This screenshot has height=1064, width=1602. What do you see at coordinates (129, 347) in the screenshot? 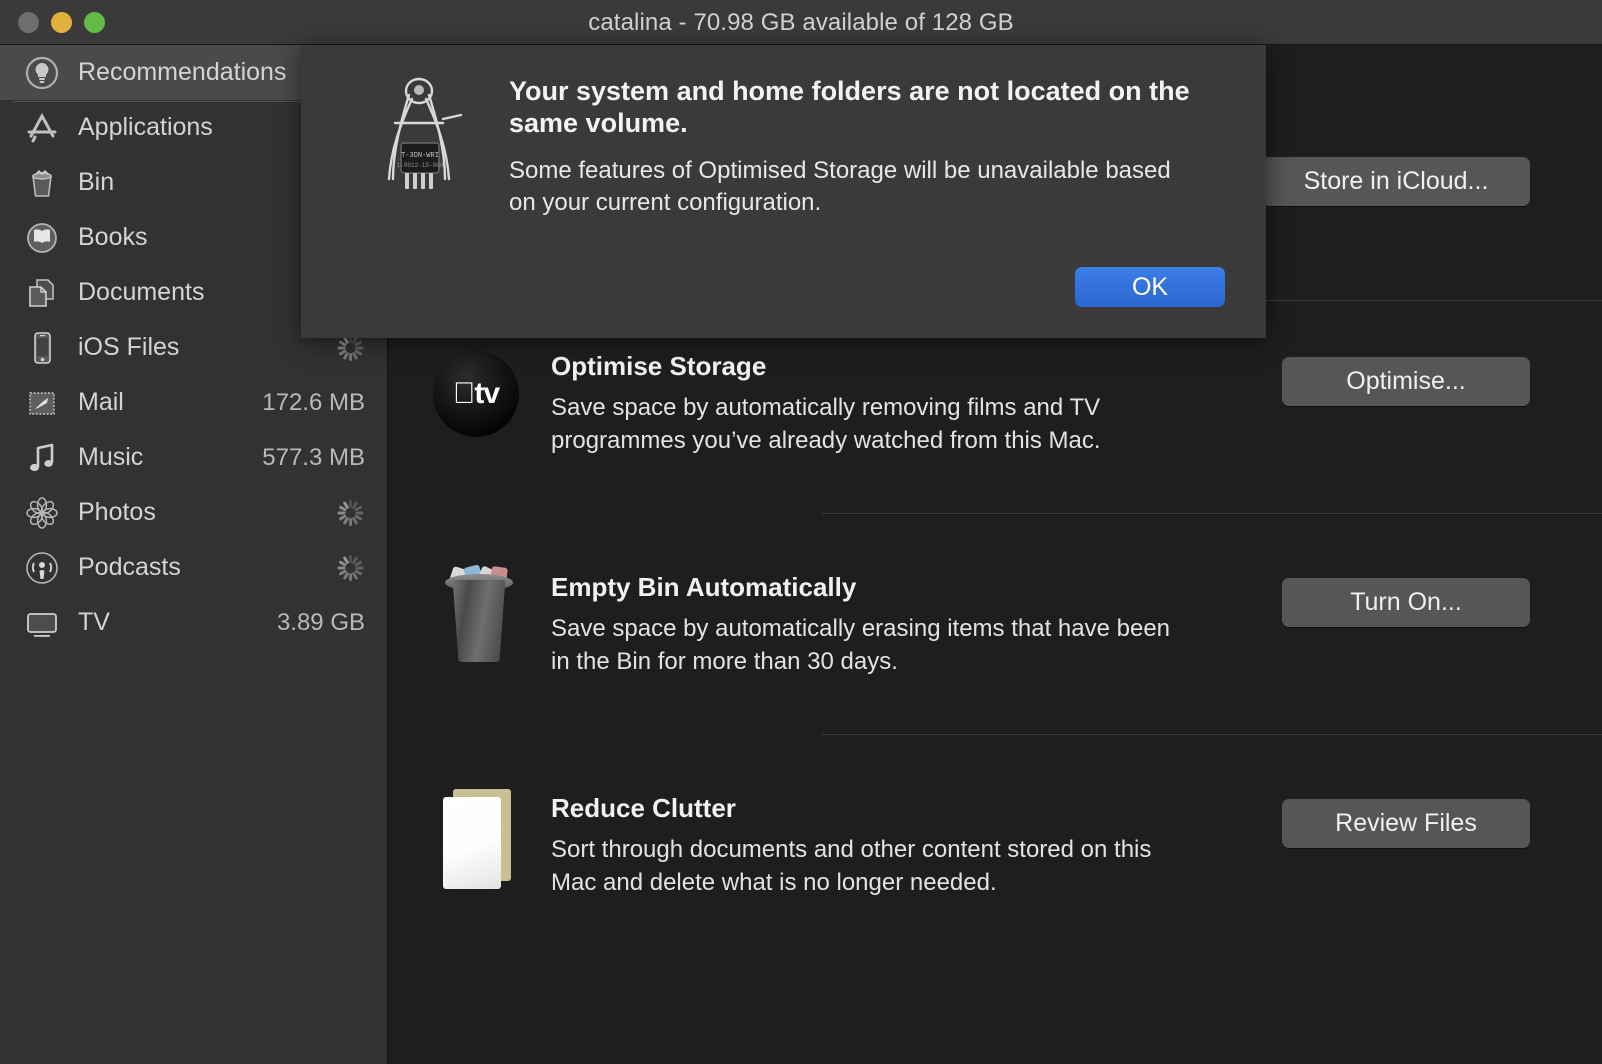
I see `sidebar-item-label: iOS Files` at bounding box center [129, 347].